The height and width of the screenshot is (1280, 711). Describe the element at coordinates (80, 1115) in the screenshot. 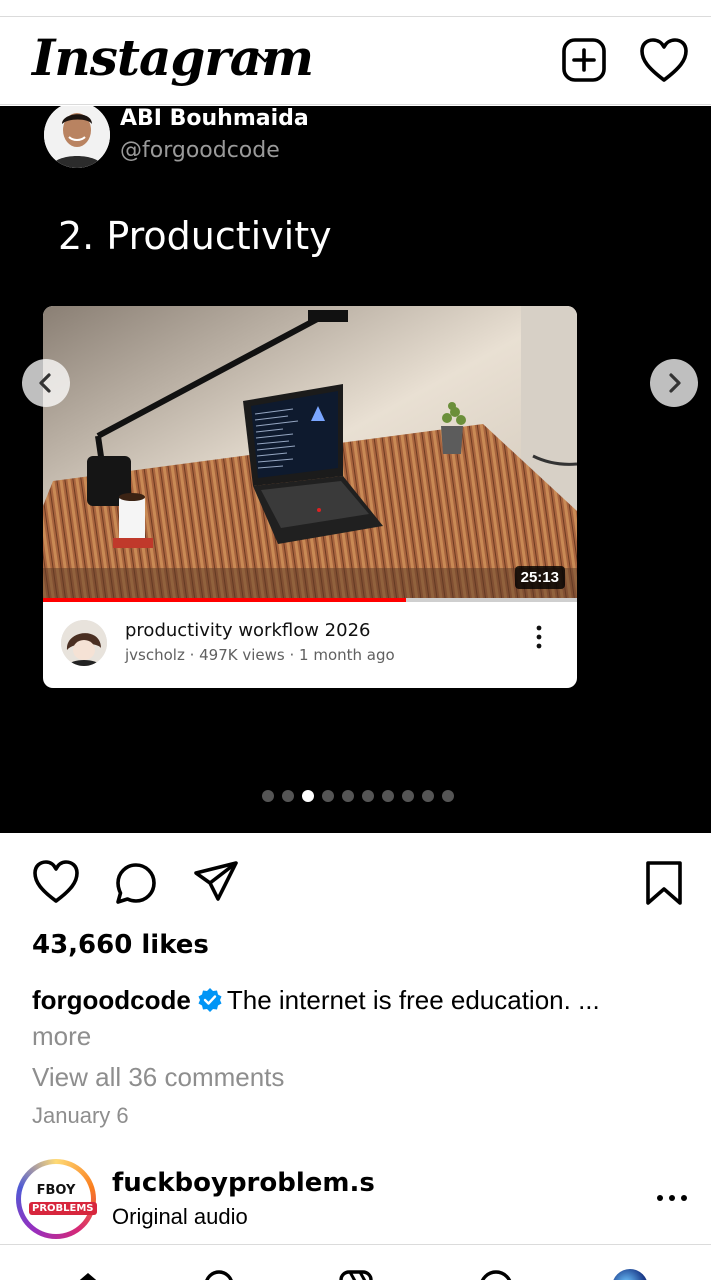

I see `post-date: January 6` at that location.